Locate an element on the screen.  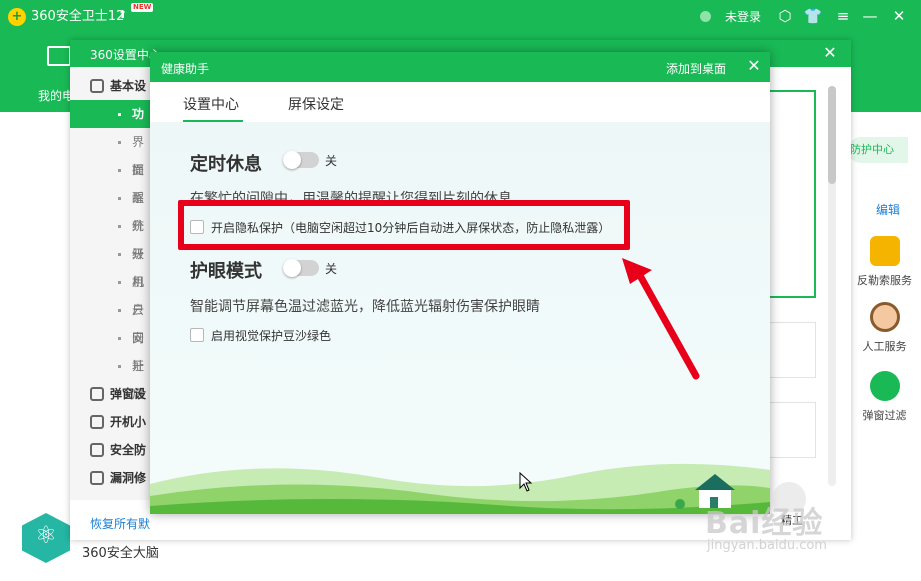
upgrade-arrow-icon: ⬆ is located at coordinates (122, 14).